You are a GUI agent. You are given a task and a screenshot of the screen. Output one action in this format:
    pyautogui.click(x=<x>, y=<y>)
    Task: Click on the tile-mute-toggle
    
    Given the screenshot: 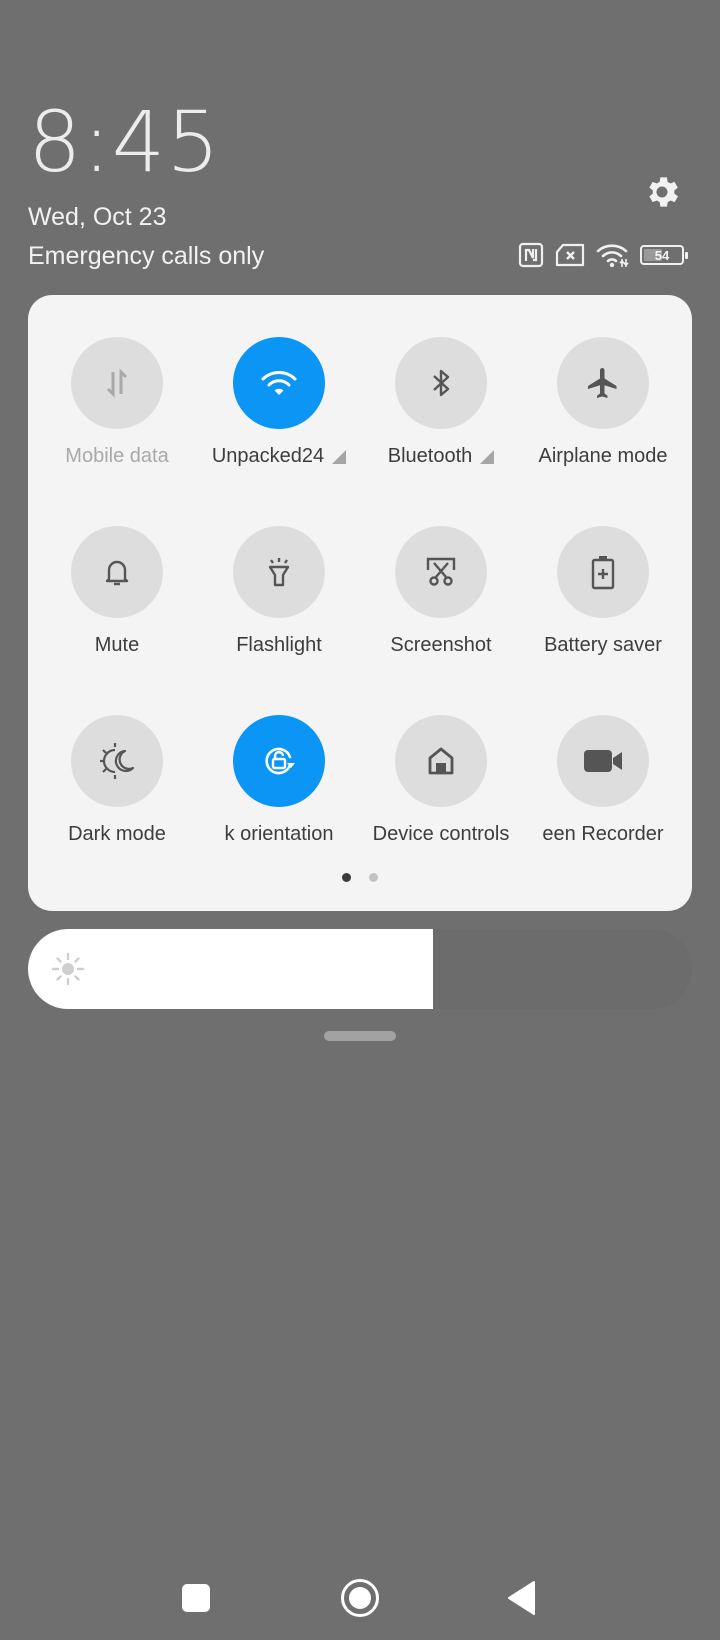 What is the action you would take?
    pyautogui.click(x=117, y=572)
    